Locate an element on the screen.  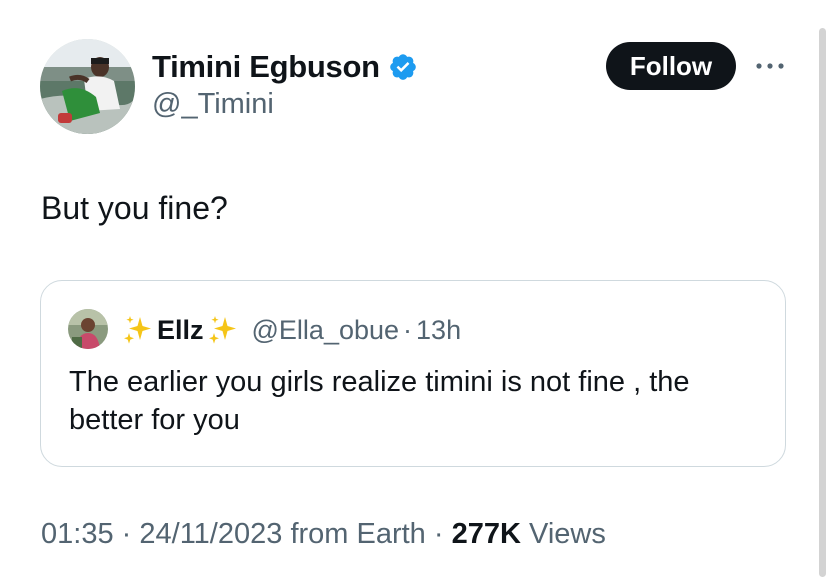
tweet-source: from Earth is located at coordinates (358, 534).